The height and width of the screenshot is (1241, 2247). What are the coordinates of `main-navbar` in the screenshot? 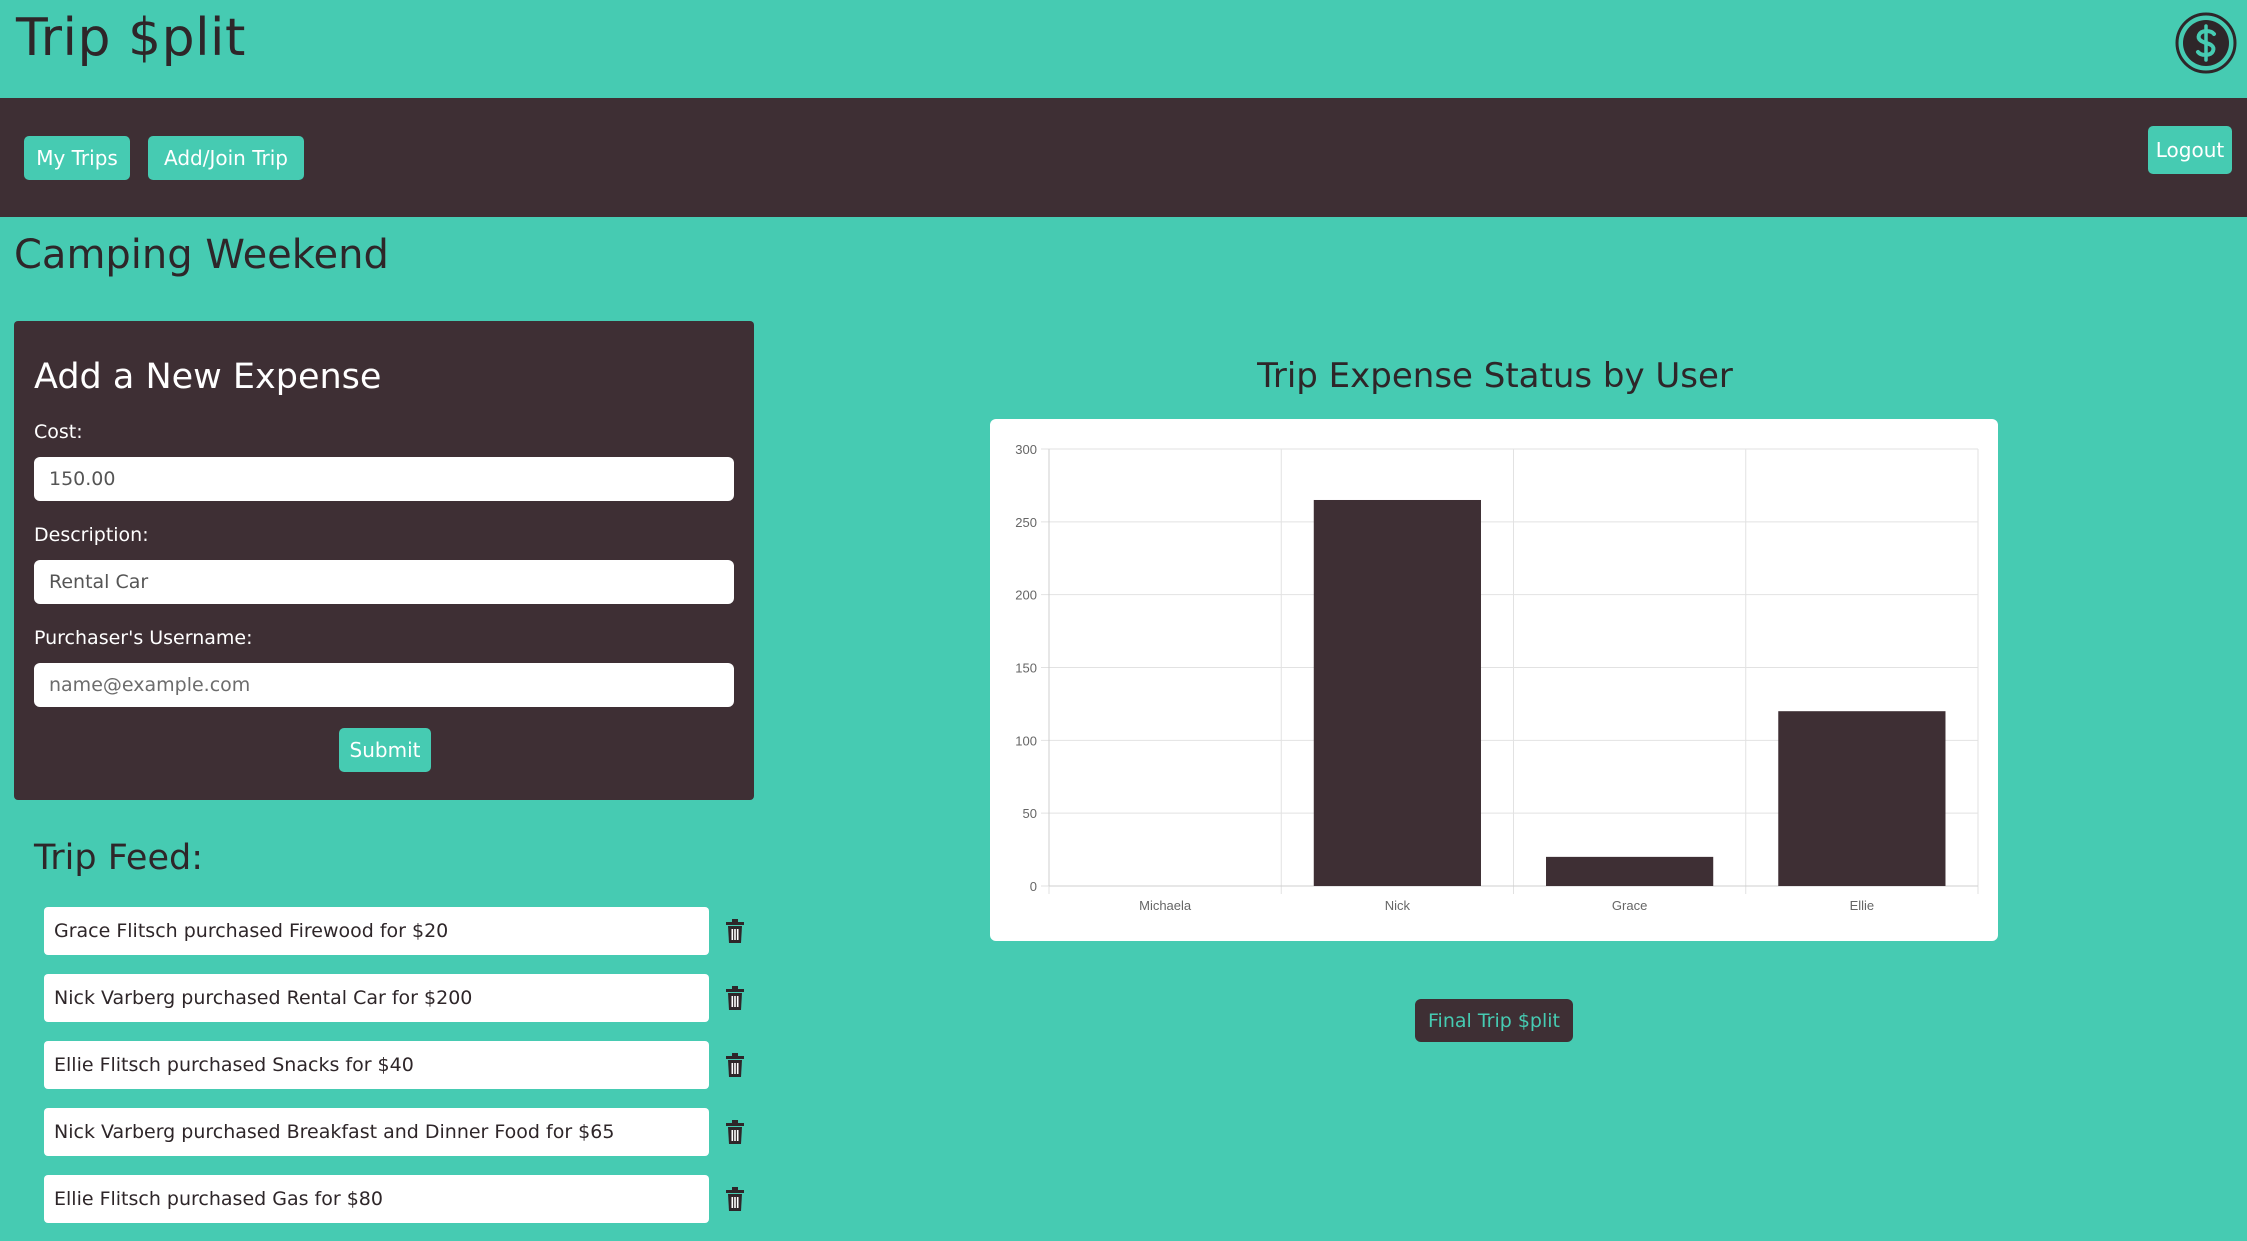 It's located at (1123, 157).